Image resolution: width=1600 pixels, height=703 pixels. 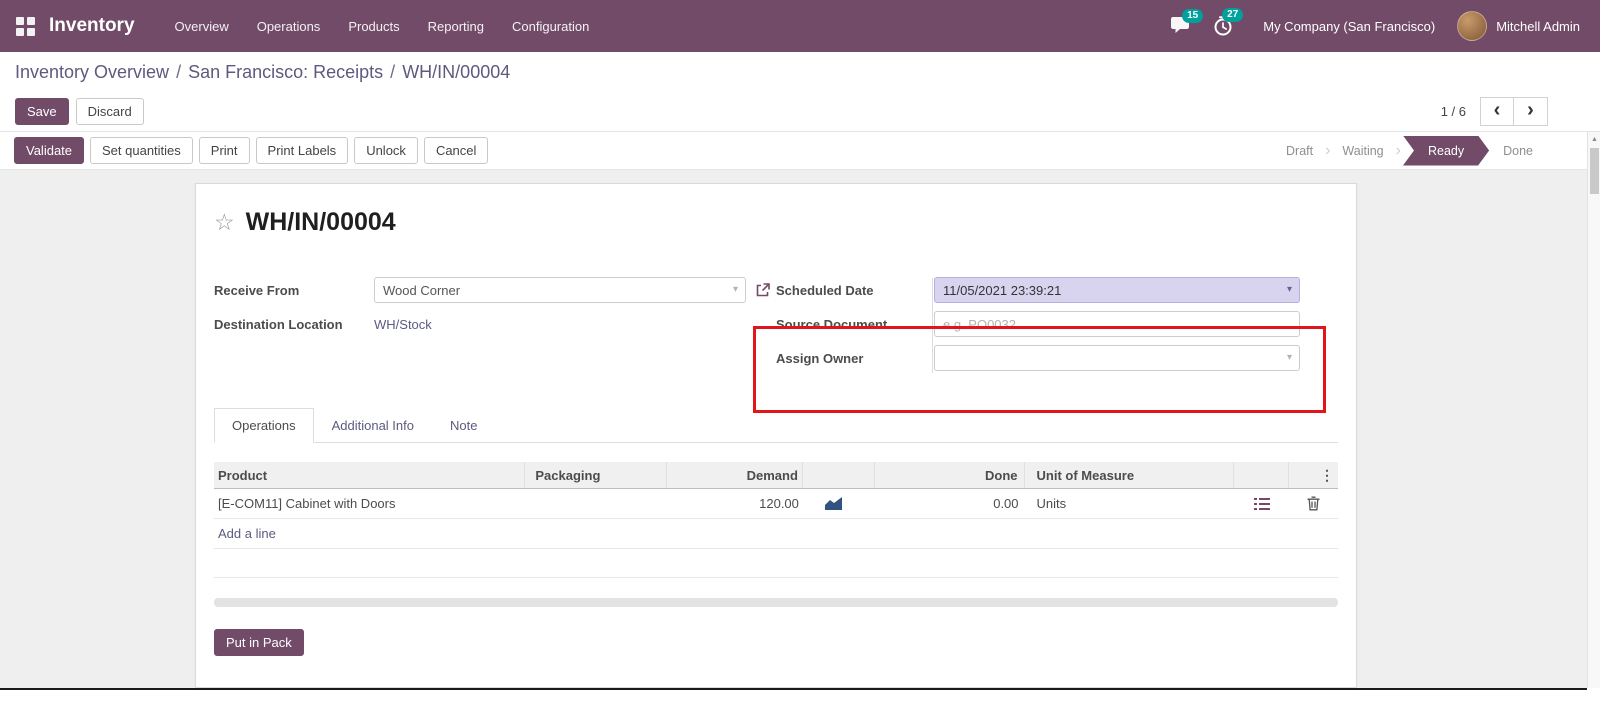 I want to click on optional-columns-icon: ⋮, so click(x=1327, y=475).